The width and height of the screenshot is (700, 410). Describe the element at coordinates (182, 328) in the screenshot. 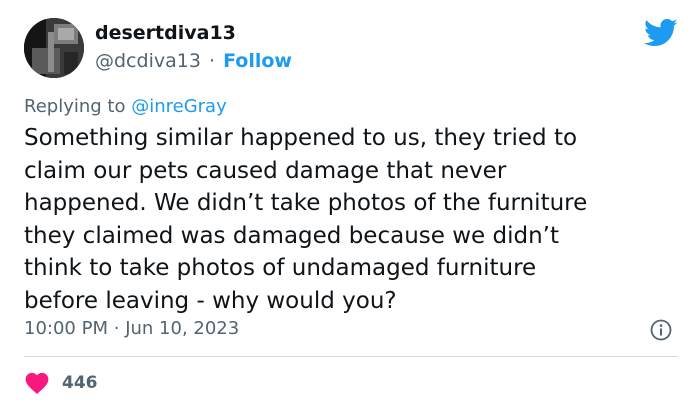

I see `tweet-date: Jun 10, 2023` at that location.